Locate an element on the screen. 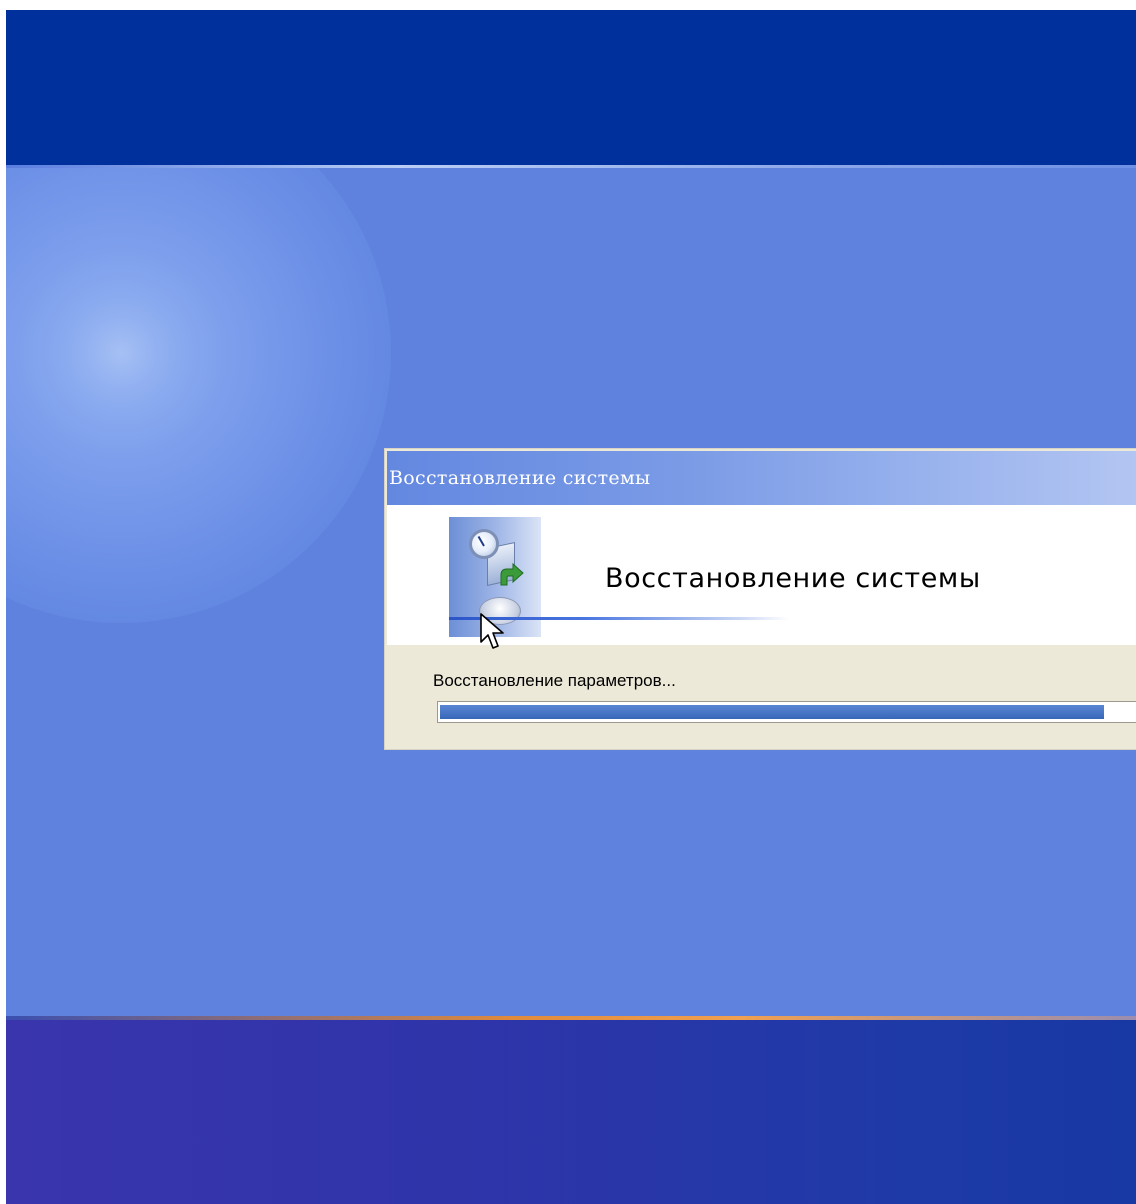 The image size is (1136, 1204). dialog-header-title: Восстановление системы is located at coordinates (793, 578).